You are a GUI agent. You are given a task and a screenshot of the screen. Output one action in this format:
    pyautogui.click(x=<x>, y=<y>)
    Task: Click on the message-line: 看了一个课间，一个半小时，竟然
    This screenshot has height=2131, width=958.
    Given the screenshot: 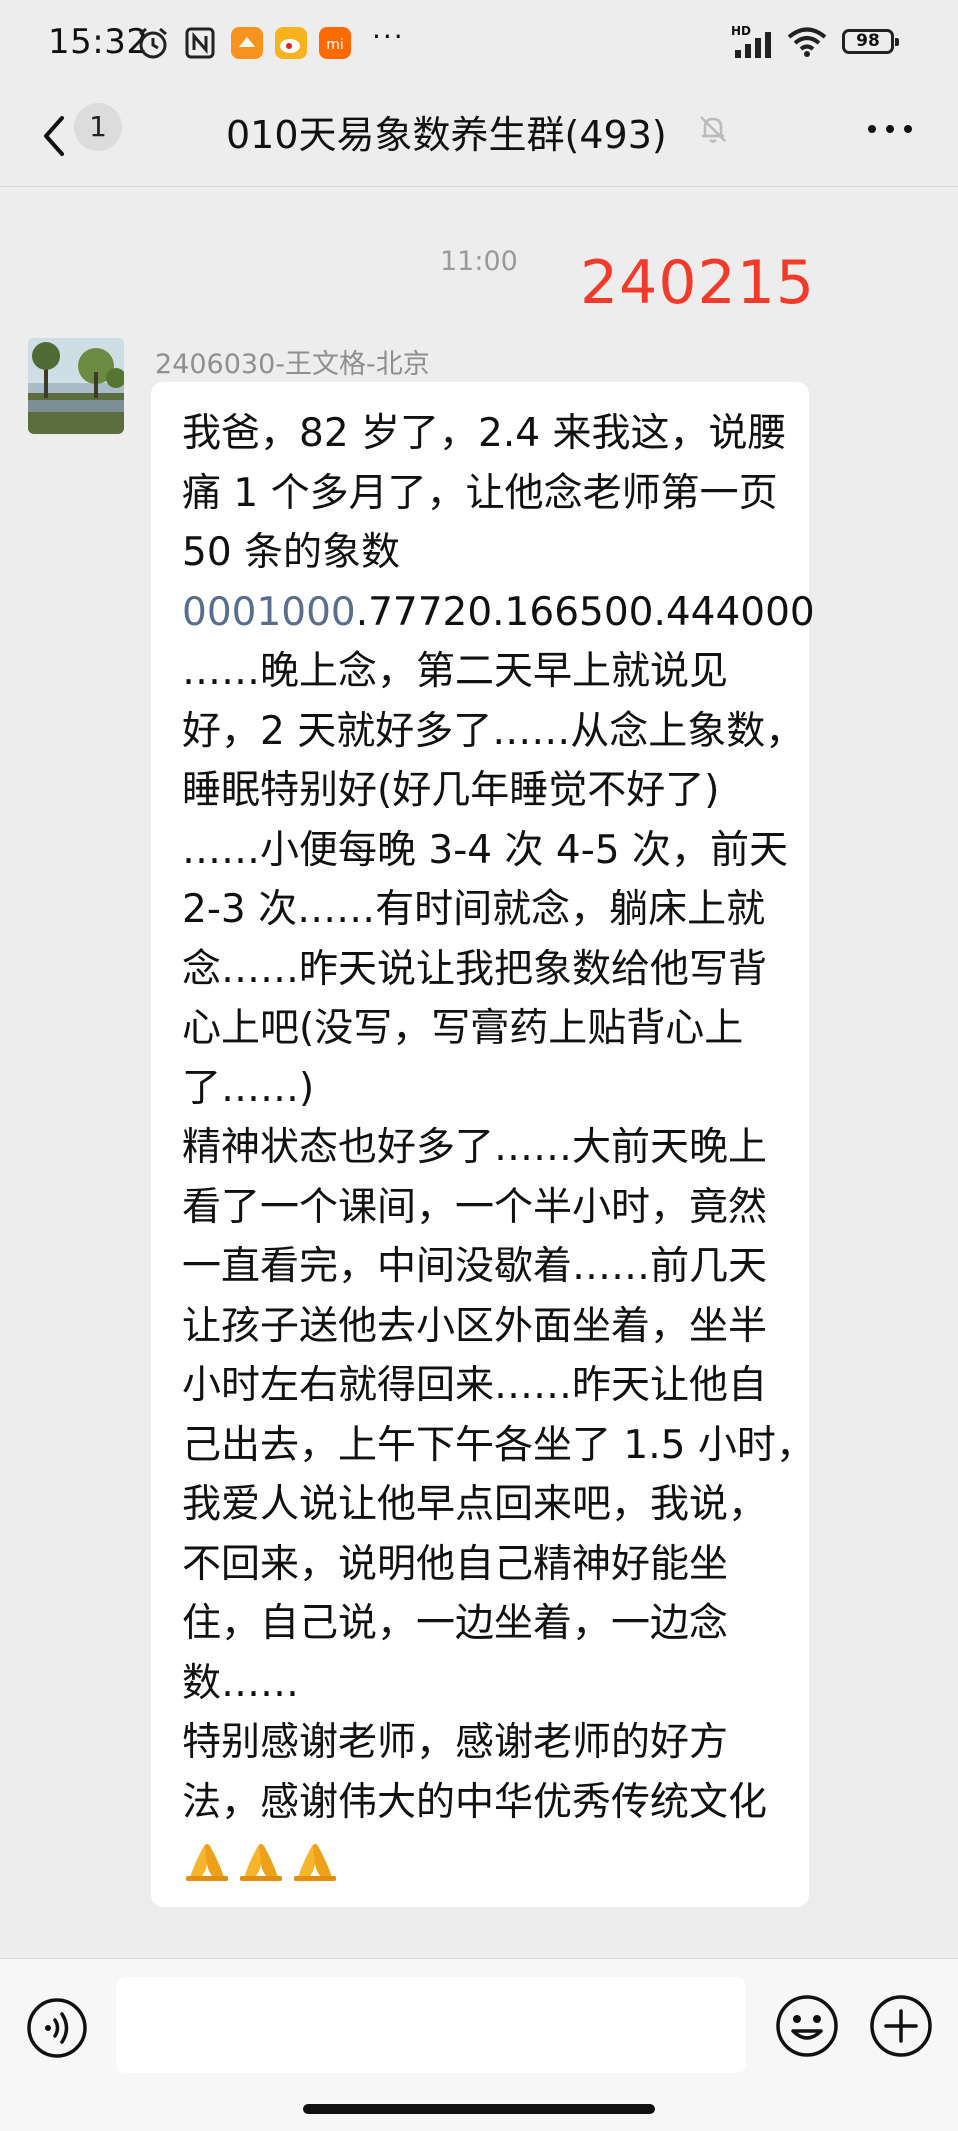 What is the action you would take?
    pyautogui.click(x=475, y=1207)
    